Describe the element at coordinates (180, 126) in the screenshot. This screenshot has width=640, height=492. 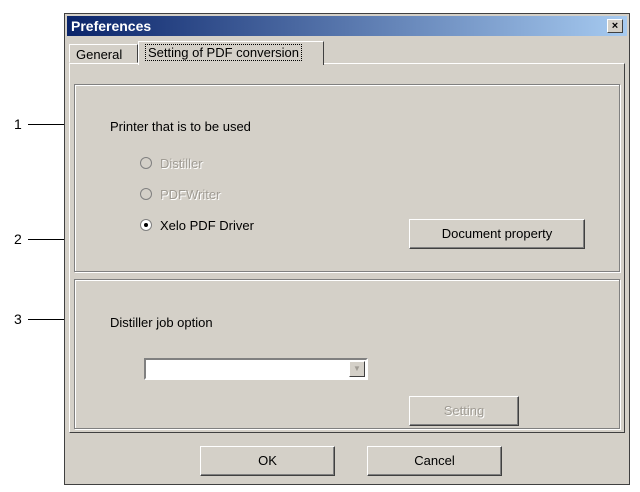
I see `printer-group-label: Printer that is to be used` at that location.